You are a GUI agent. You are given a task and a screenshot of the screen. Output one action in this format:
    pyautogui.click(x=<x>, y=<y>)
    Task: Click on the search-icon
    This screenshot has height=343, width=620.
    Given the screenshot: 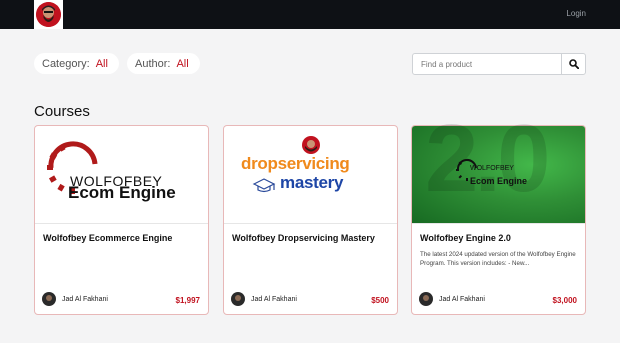 What is the action you would take?
    pyautogui.click(x=573, y=64)
    